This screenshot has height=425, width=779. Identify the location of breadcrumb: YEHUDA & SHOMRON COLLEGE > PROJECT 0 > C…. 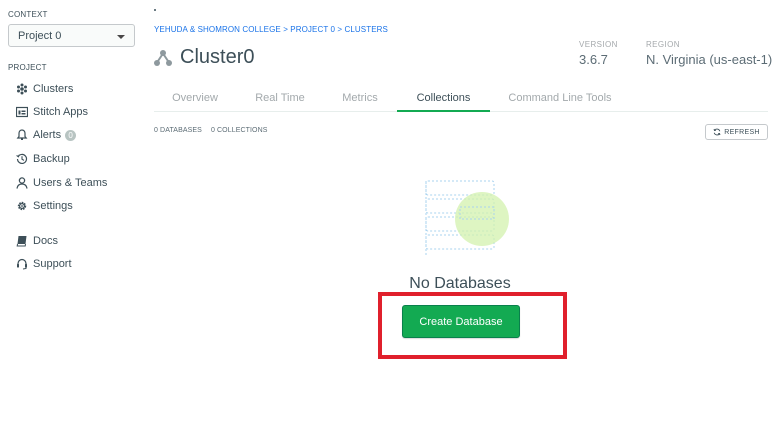
(271, 29).